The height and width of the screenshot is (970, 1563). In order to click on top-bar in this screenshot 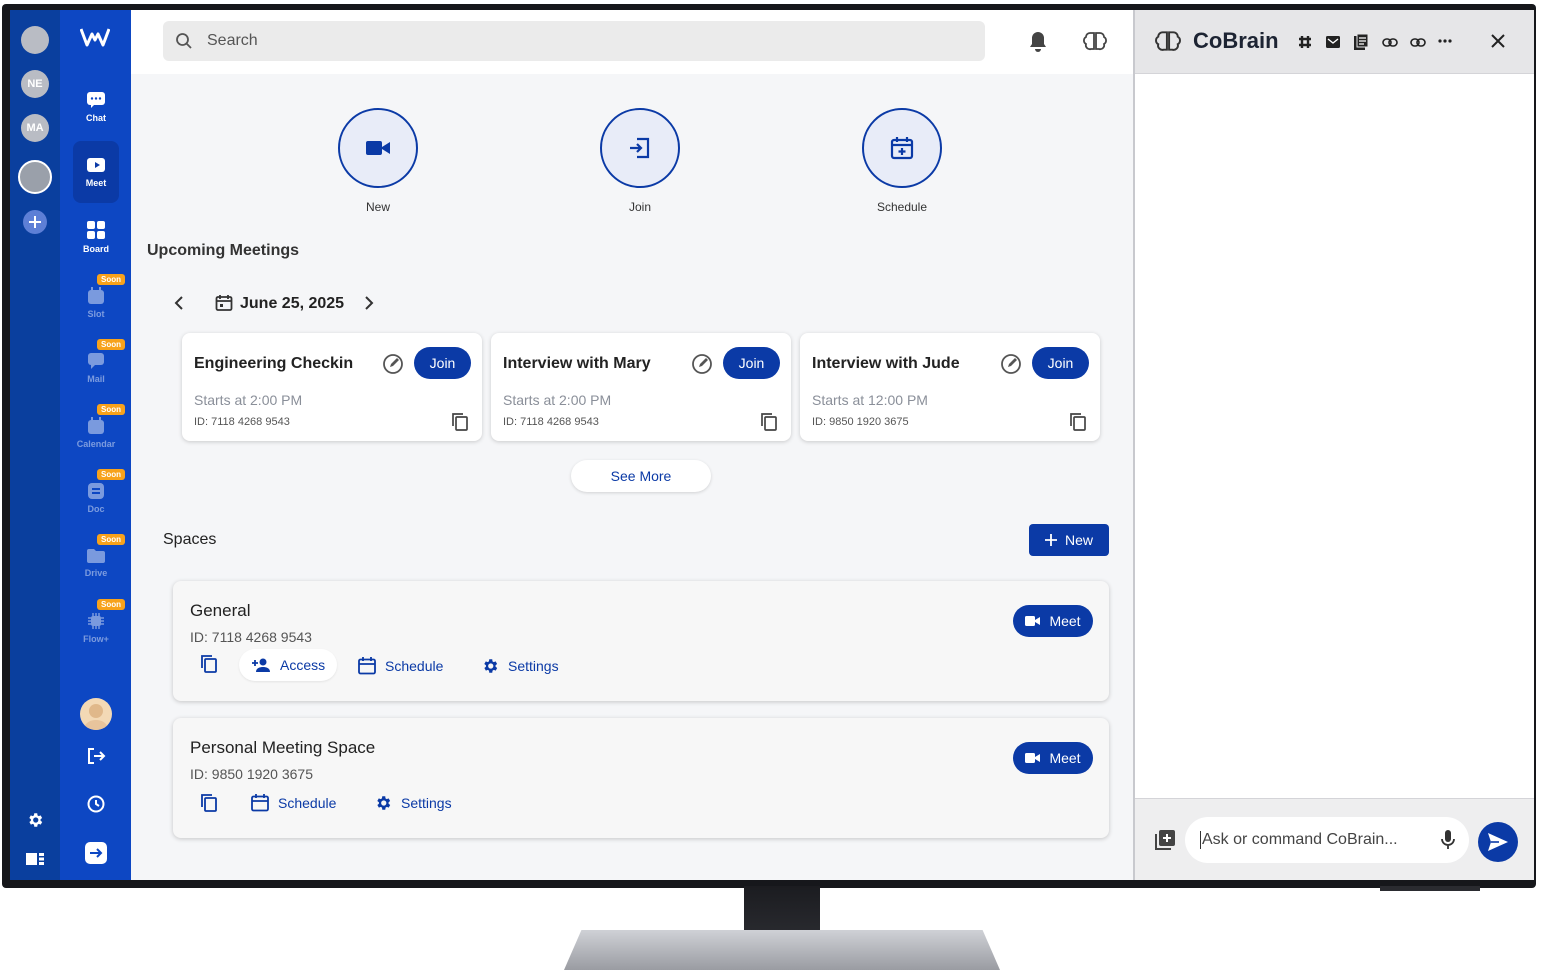, I will do `click(632, 42)`.